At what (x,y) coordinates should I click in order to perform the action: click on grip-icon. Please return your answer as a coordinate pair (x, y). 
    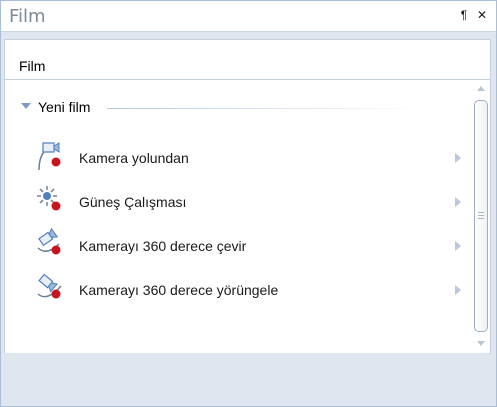
    Looking at the image, I should click on (481, 216).